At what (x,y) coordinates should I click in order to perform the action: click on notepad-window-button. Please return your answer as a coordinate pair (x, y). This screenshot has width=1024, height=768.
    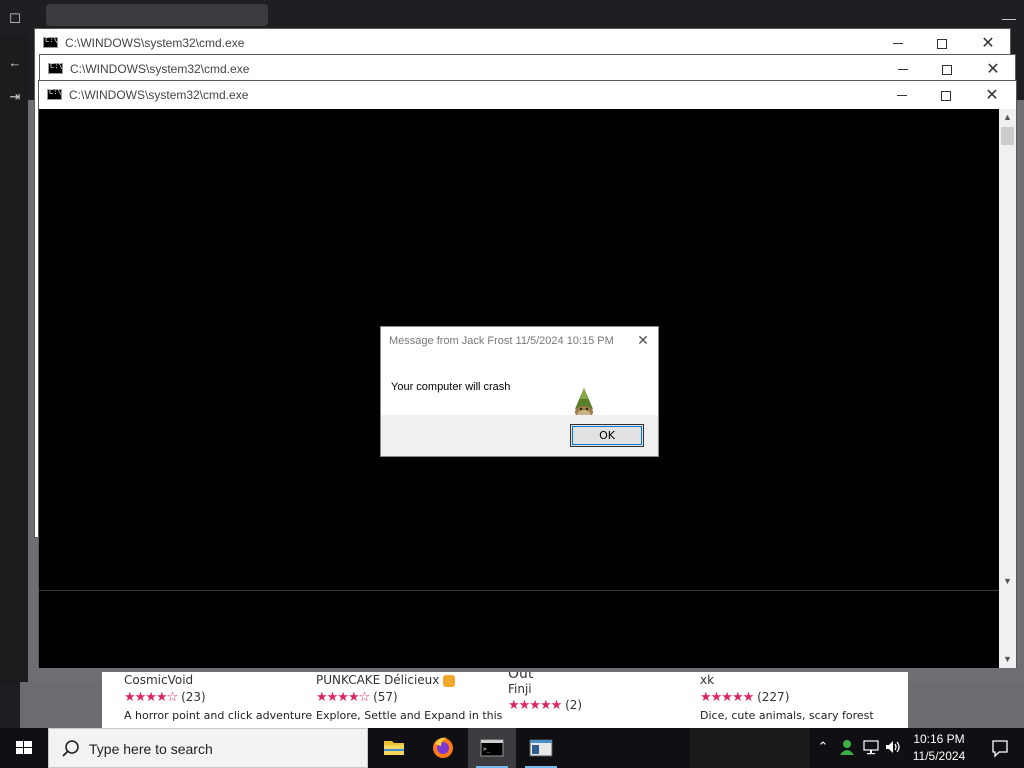
    Looking at the image, I should click on (541, 748).